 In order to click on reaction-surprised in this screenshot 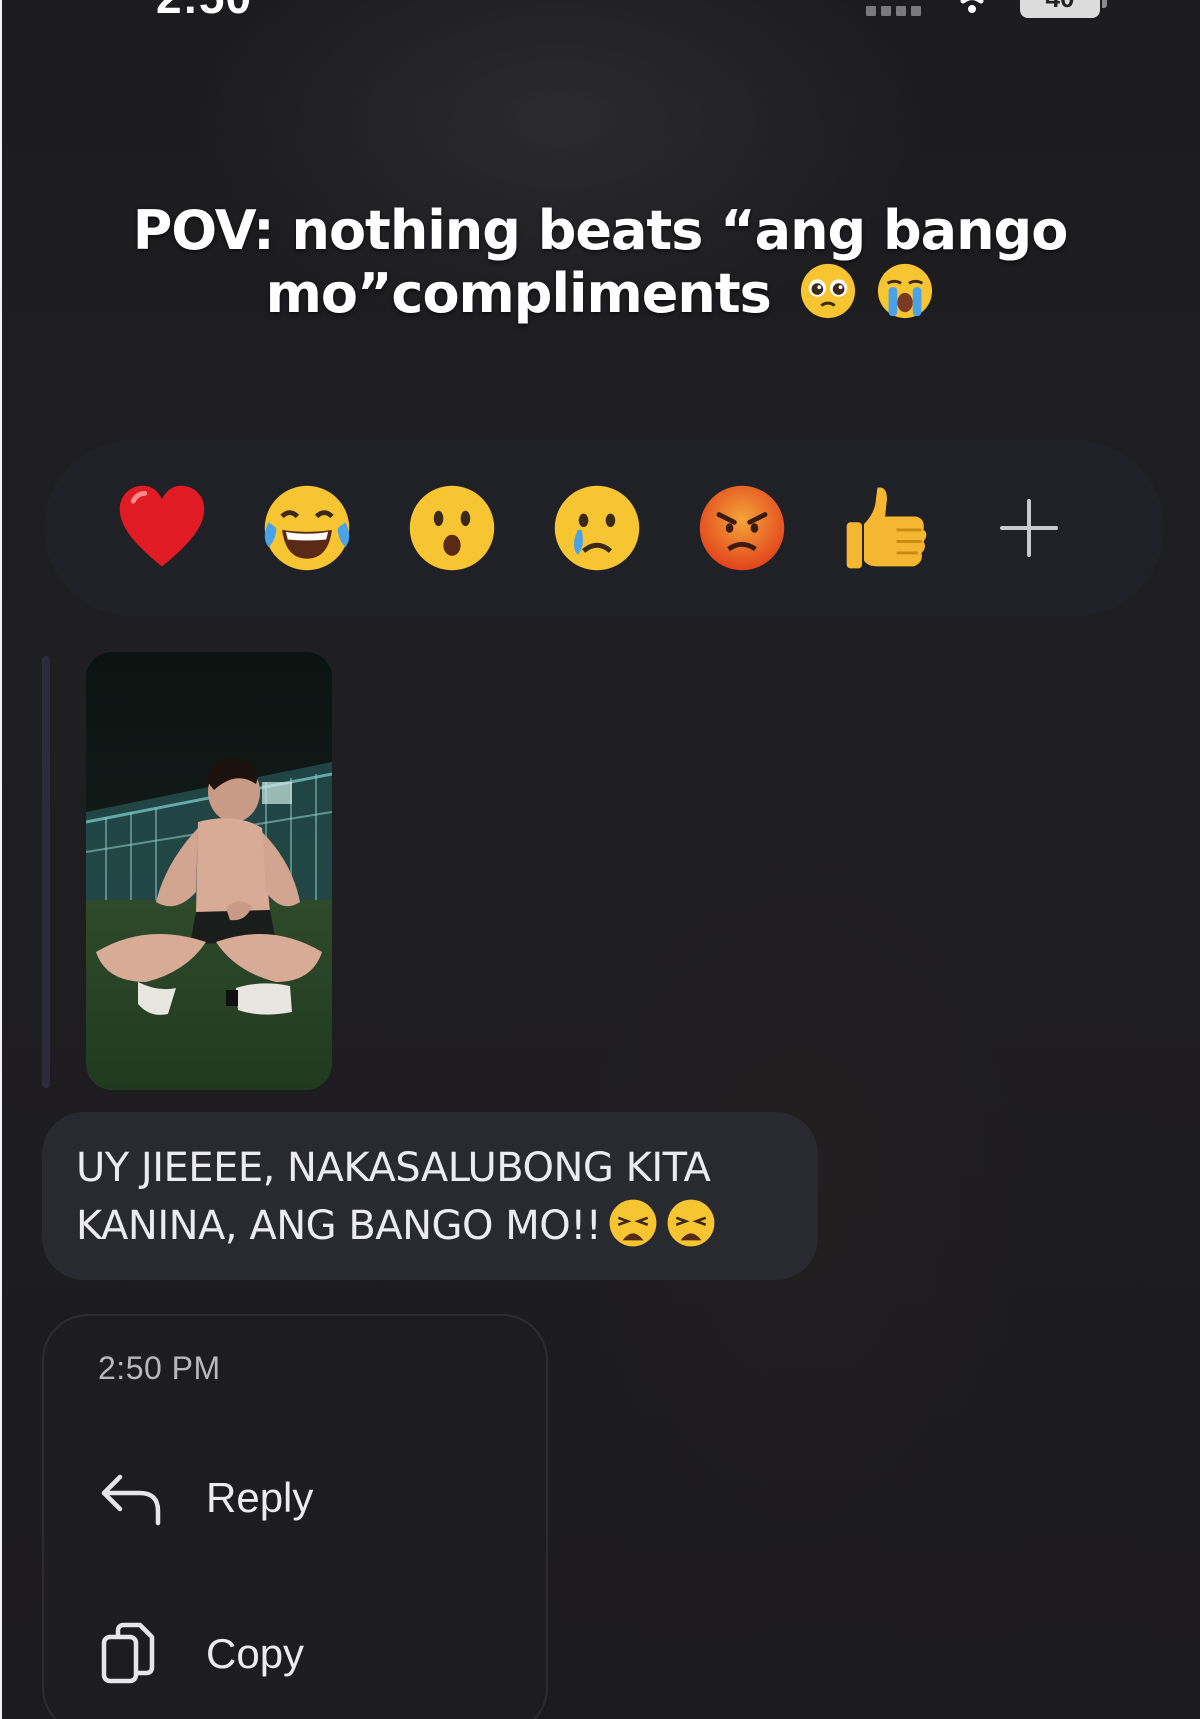, I will do `click(452, 528)`.